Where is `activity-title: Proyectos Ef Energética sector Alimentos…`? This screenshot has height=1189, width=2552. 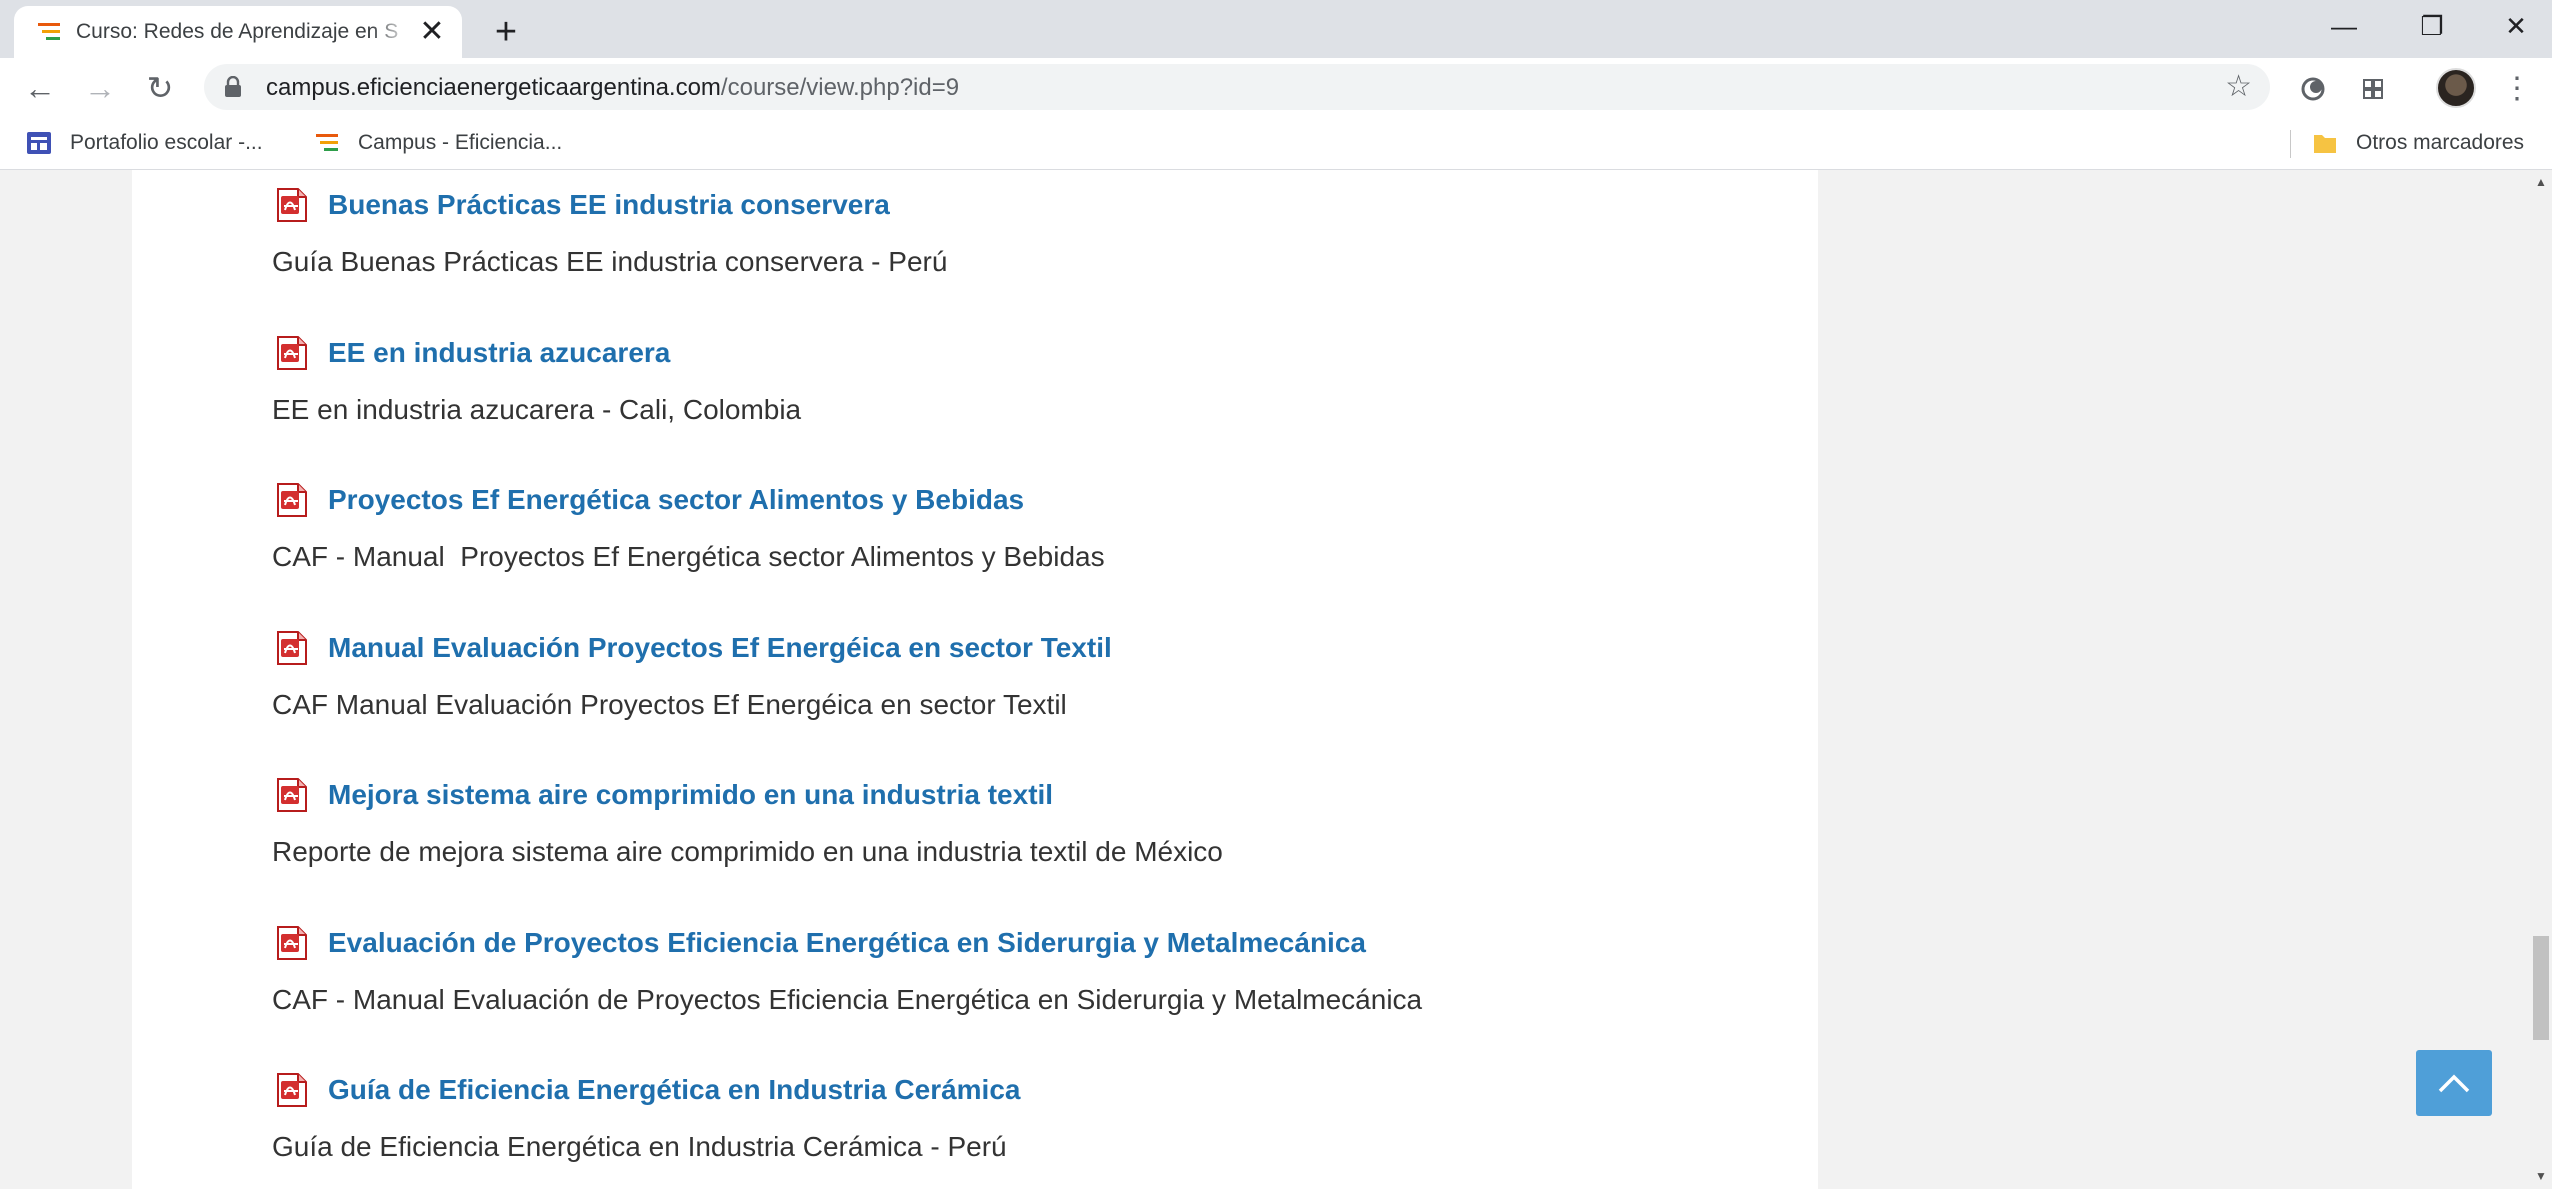
activity-title: Proyectos Ef Energética sector Alimentos… is located at coordinates (676, 499).